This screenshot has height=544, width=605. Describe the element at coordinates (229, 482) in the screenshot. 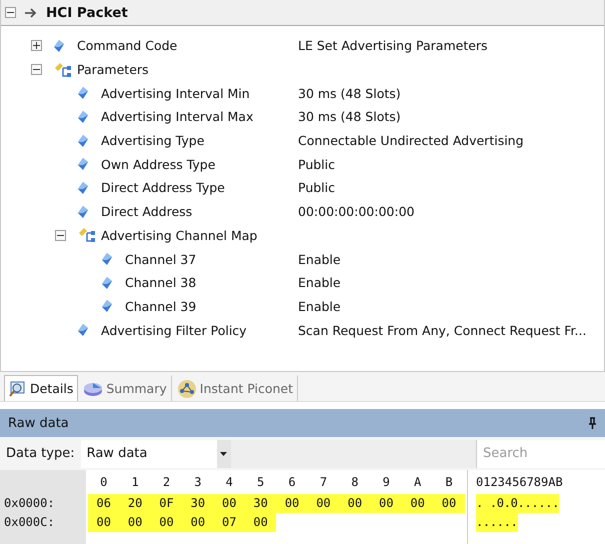

I see `column-header: 4` at that location.